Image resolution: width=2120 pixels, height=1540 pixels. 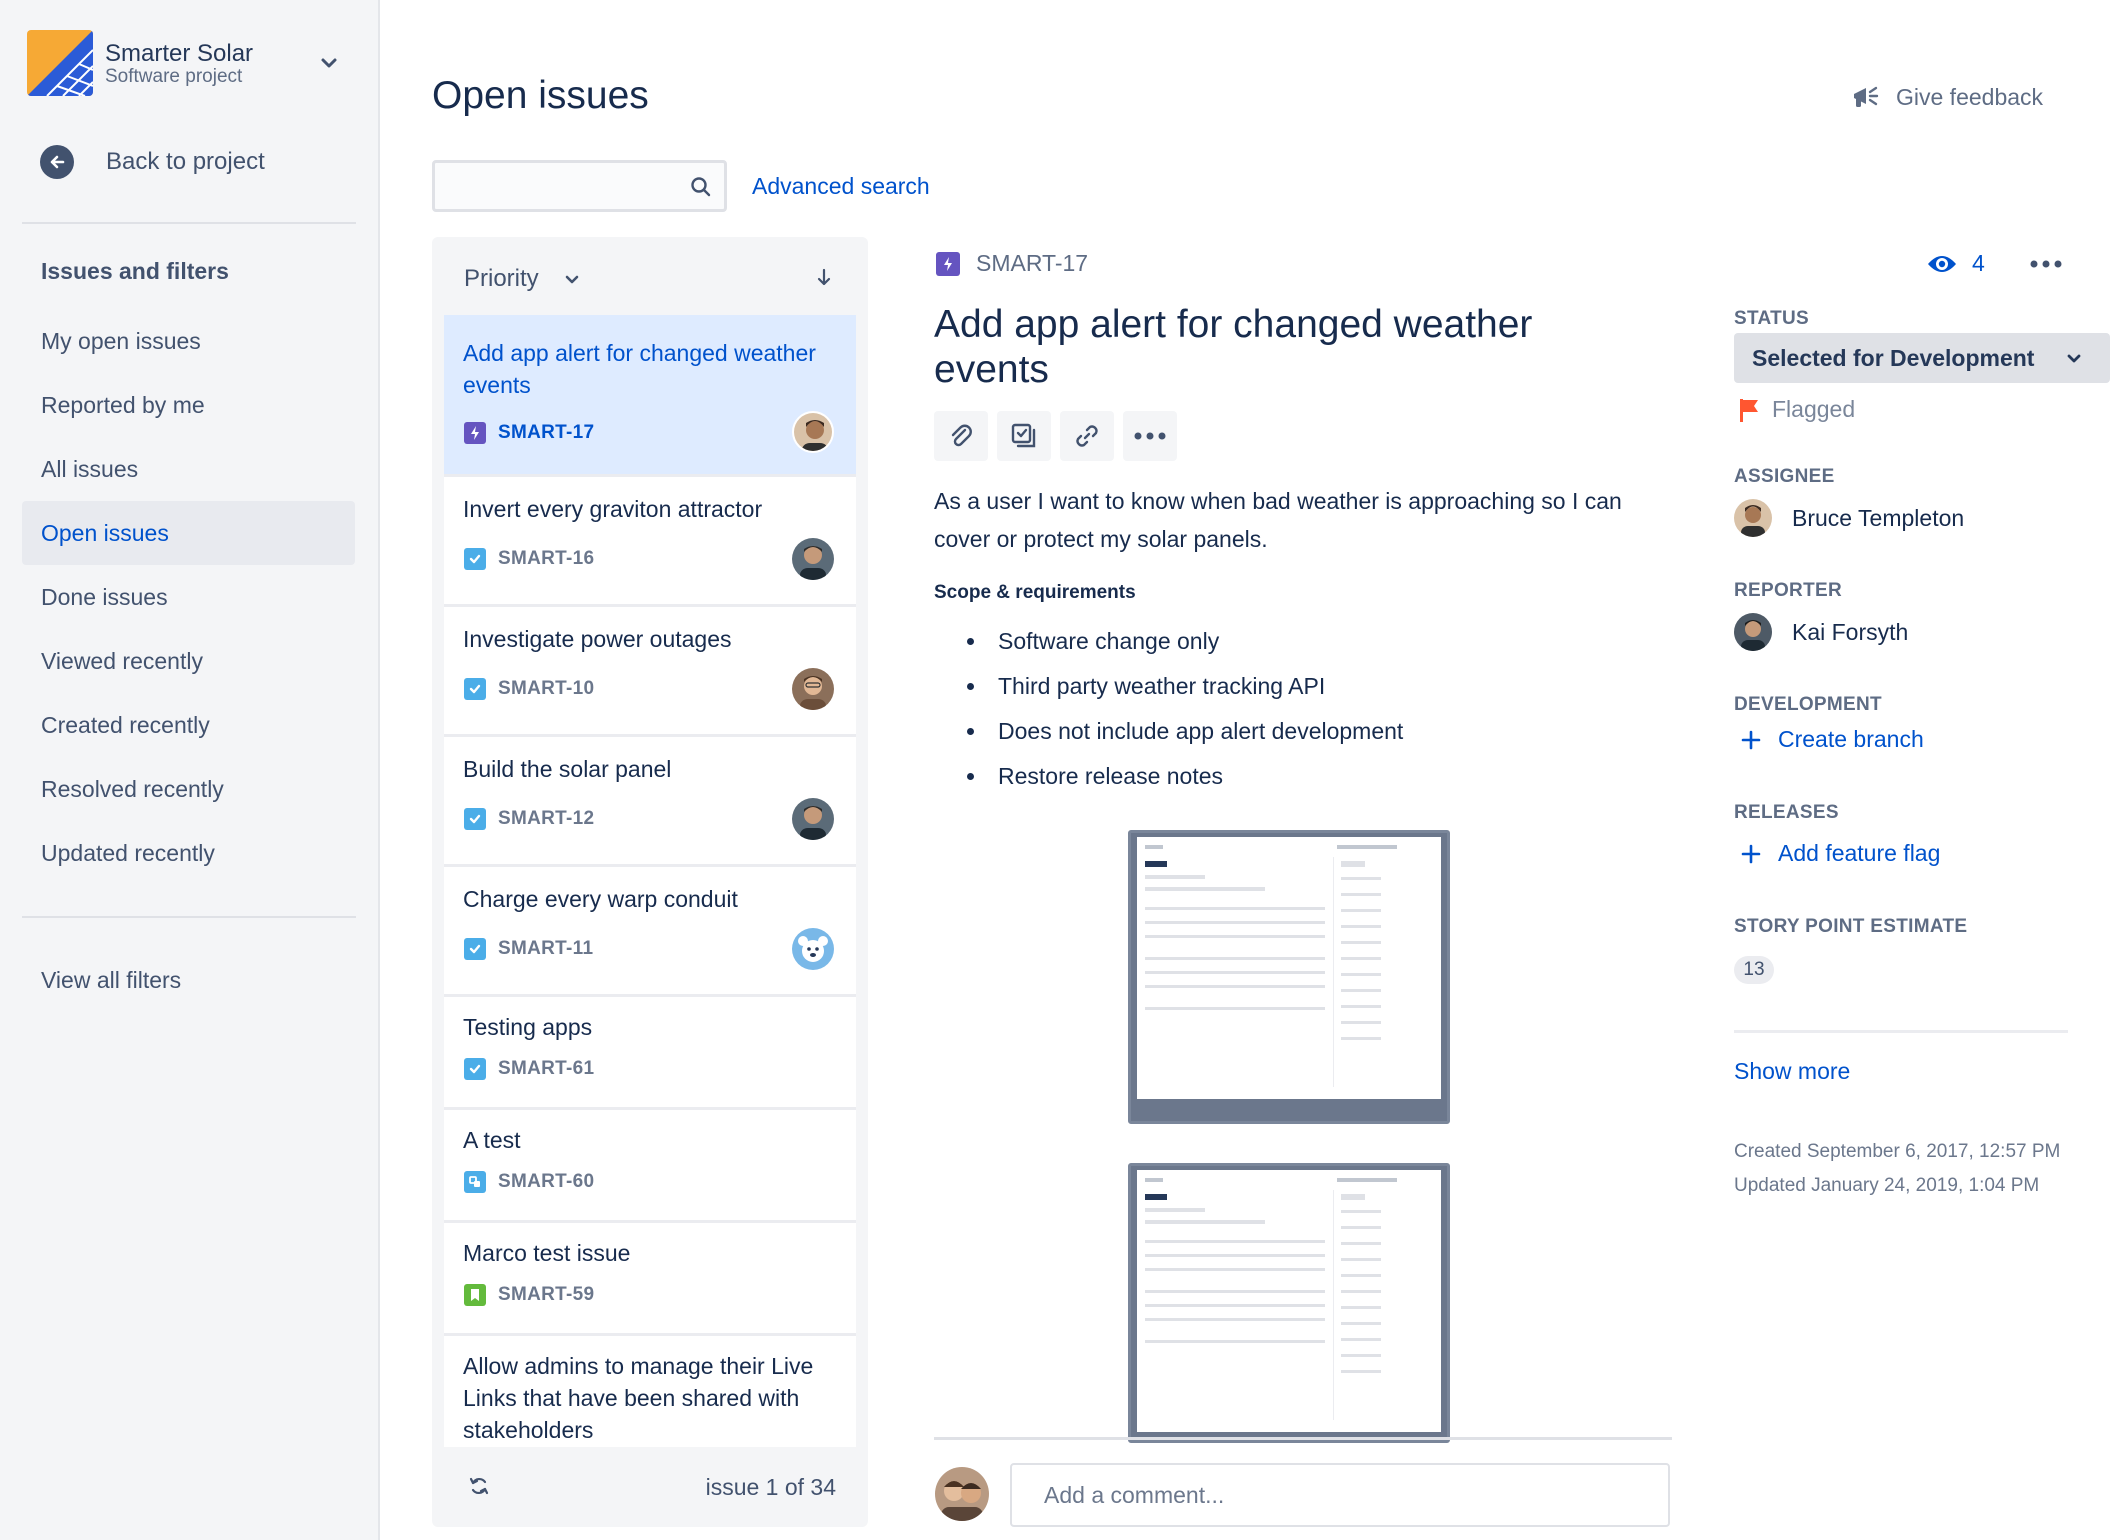 What do you see at coordinates (1821, 632) in the screenshot?
I see `reporter-field: Kai Forsyth` at bounding box center [1821, 632].